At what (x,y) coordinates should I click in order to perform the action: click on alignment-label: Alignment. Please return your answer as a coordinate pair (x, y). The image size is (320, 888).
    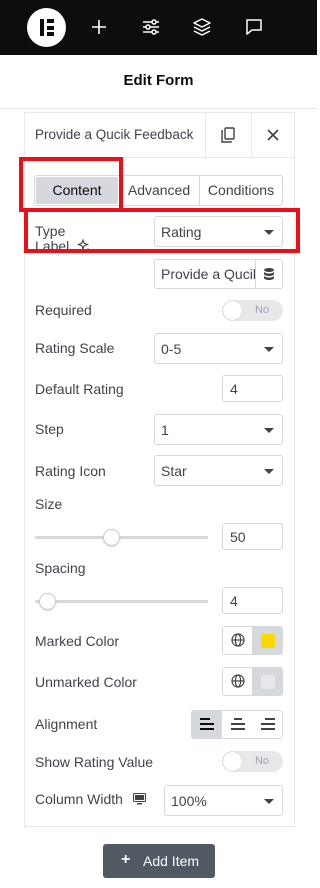
    Looking at the image, I should click on (66, 724).